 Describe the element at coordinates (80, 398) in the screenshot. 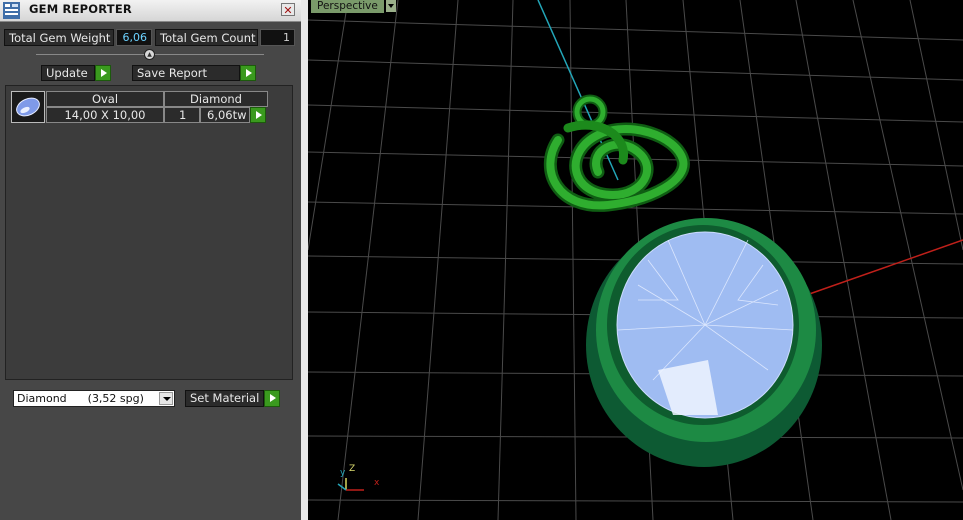

I see `material-select-value: Diamond (3,52 spg)` at that location.